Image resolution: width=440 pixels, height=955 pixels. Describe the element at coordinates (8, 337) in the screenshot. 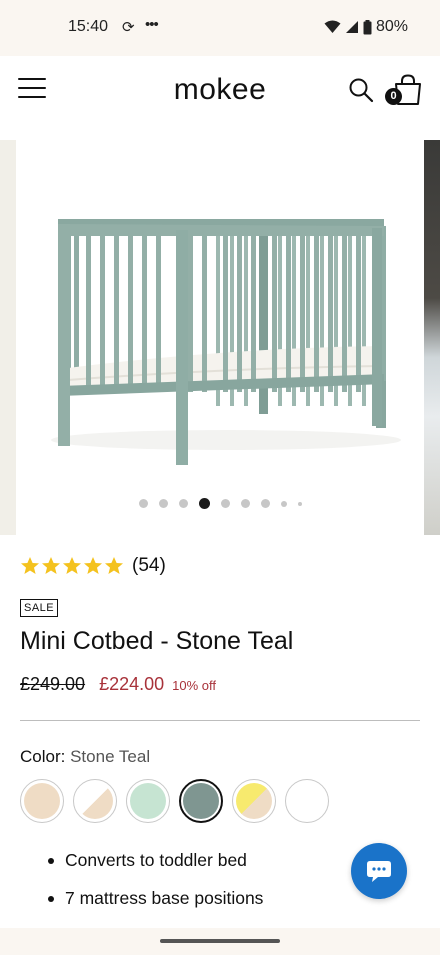

I see `previous-slide-preview` at that location.